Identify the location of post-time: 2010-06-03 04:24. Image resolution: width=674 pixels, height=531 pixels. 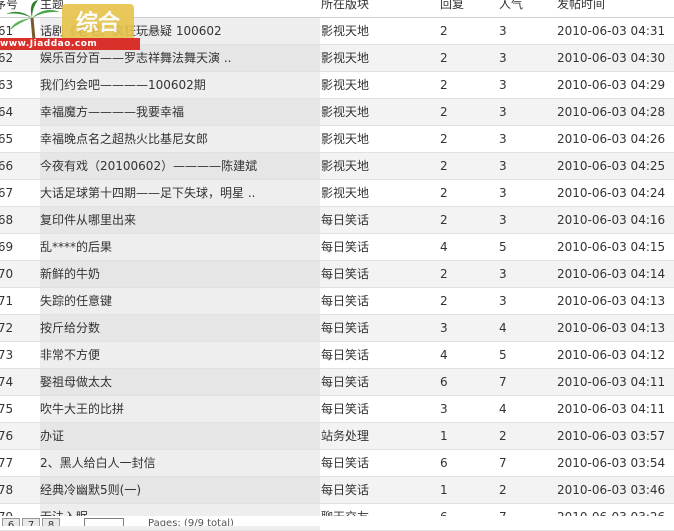
(611, 193).